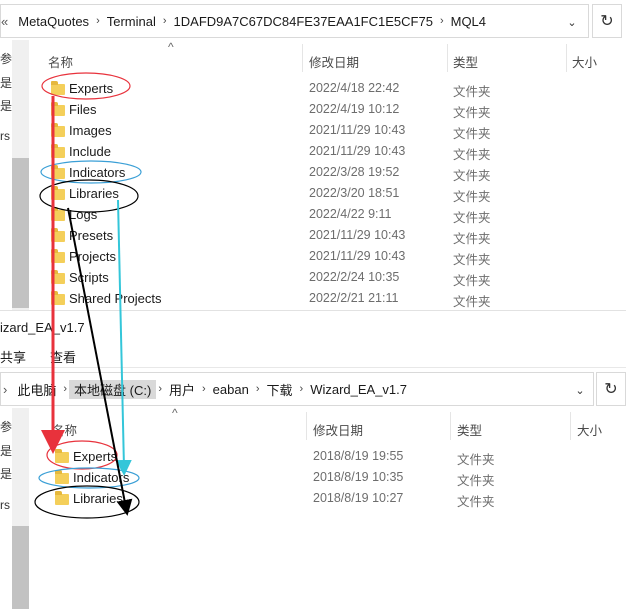  Describe the element at coordinates (131, 21) in the screenshot. I see `breadcrumb-terminal: Terminal` at that location.